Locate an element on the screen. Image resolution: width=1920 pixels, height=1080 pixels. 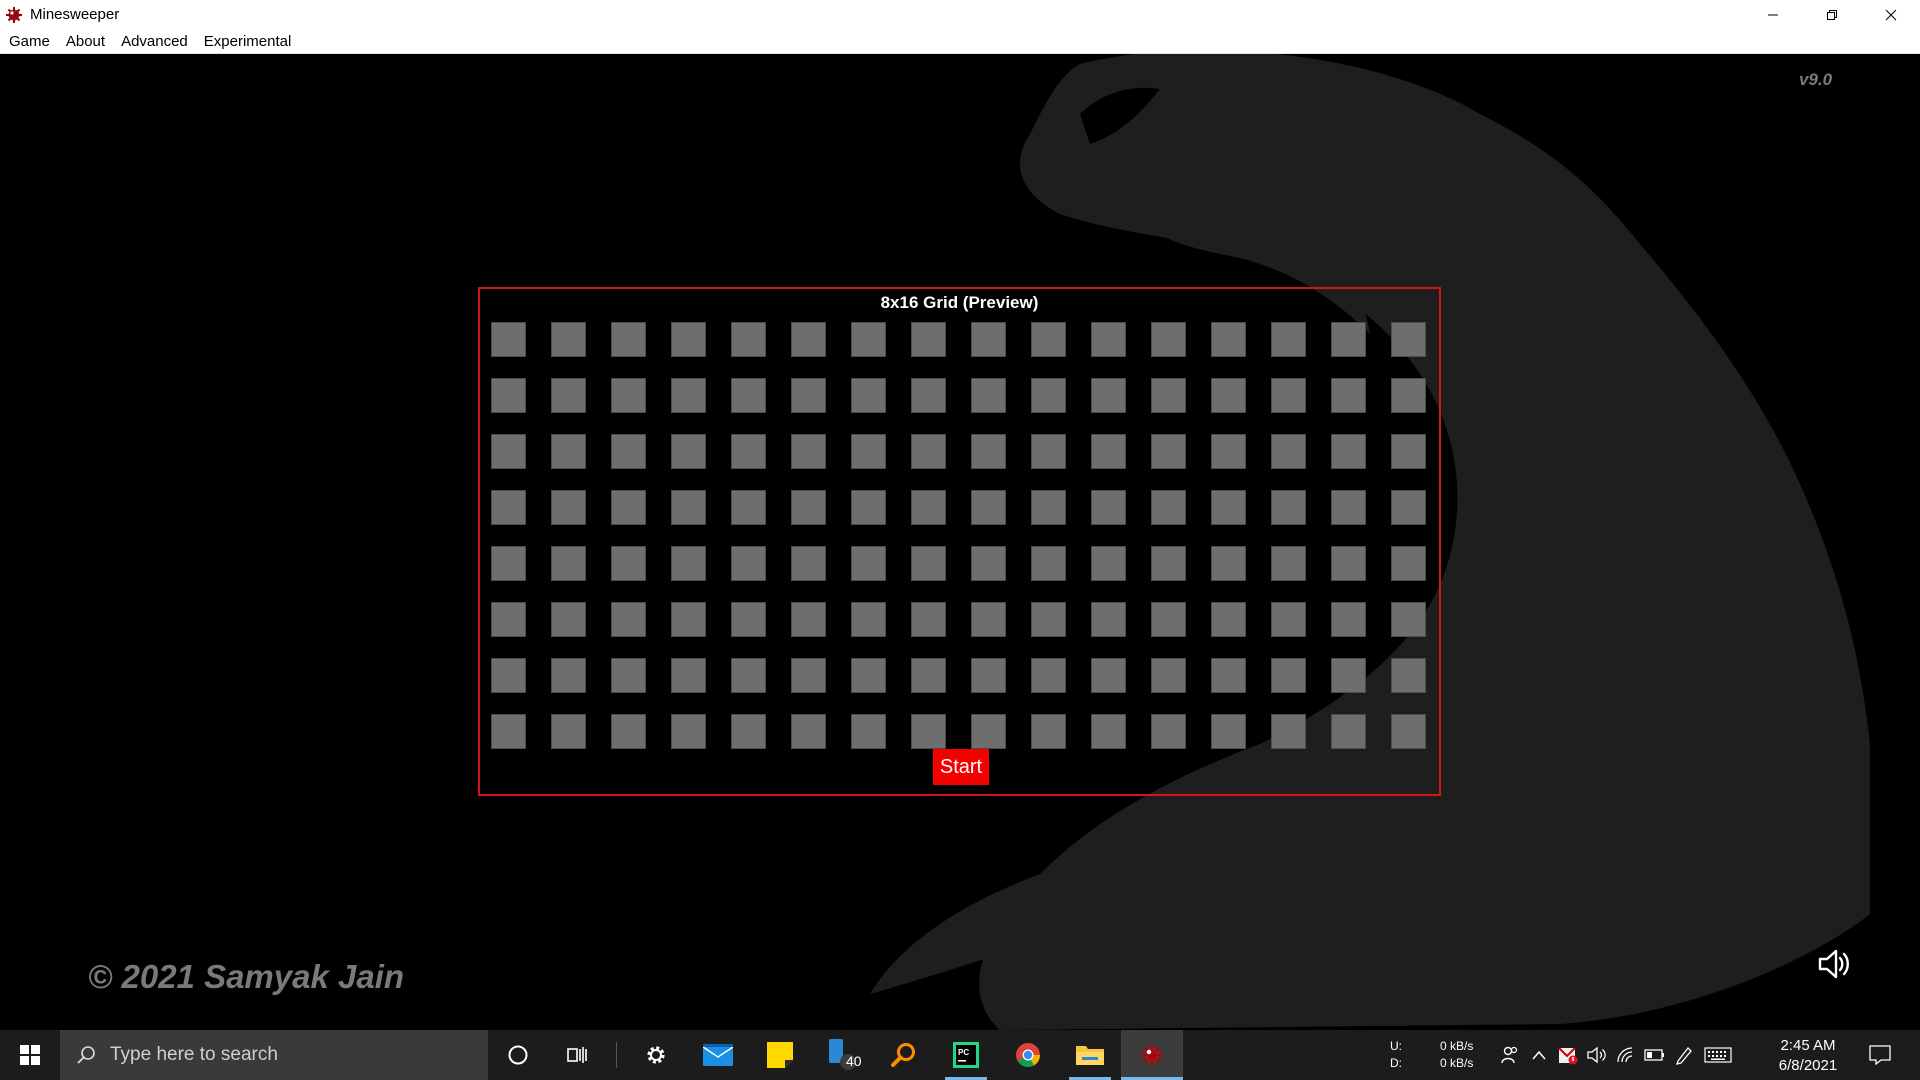
wifi-button is located at coordinates (1625, 1055).